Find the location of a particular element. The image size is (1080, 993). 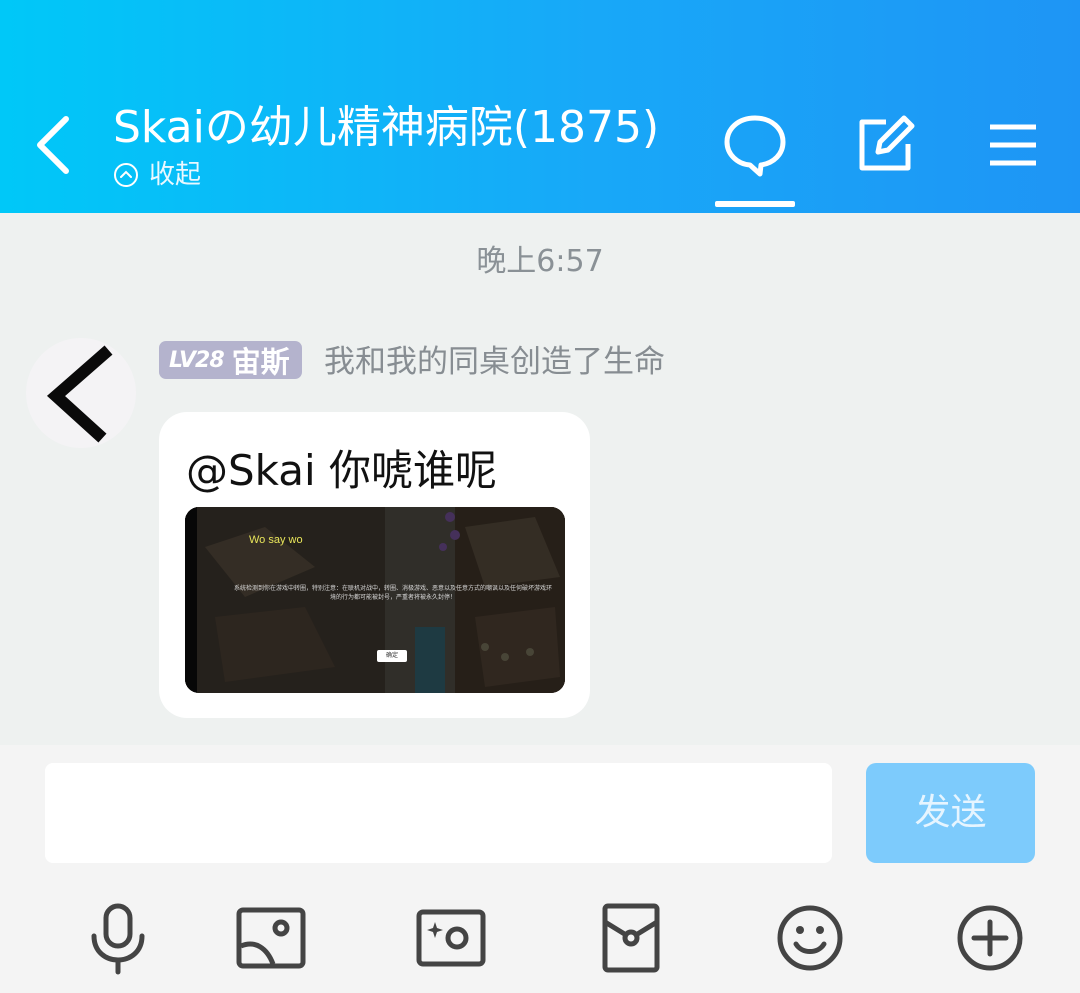

sender-avatar is located at coordinates (81, 393).